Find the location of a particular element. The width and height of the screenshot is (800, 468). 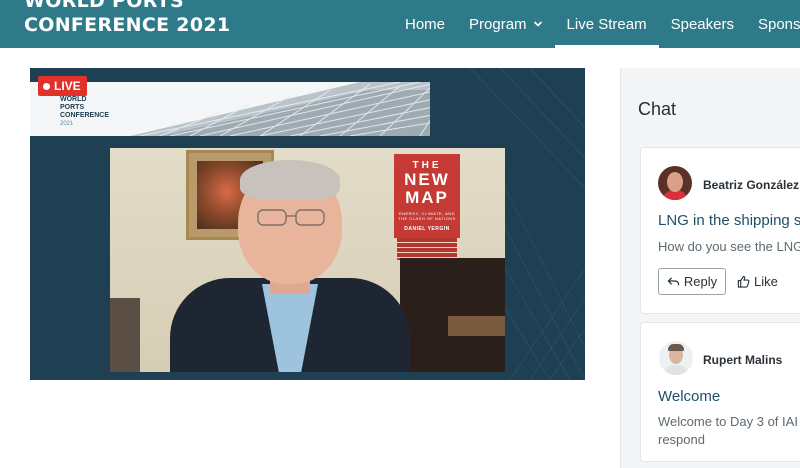

thumbs-up-icon is located at coordinates (743, 281).